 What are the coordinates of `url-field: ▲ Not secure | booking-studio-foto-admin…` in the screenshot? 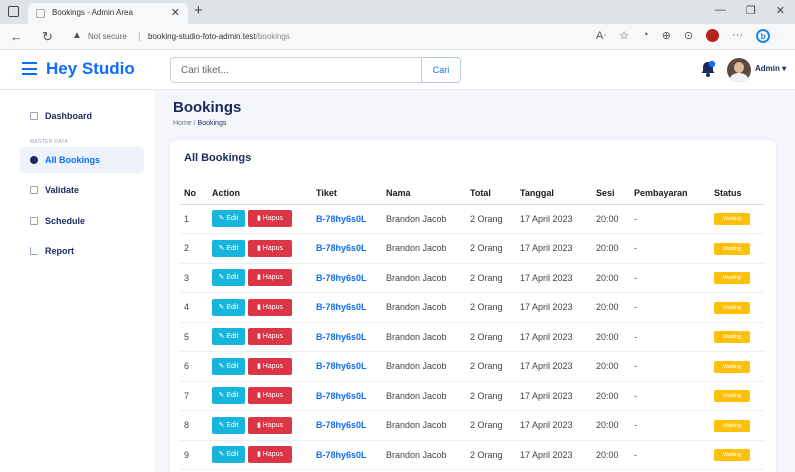 It's located at (332, 37).